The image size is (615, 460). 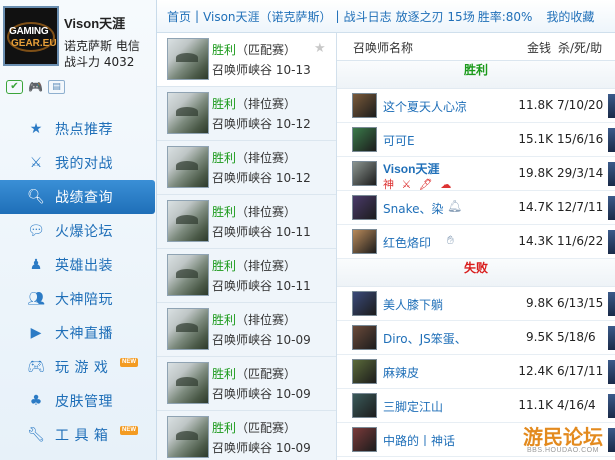 What do you see at coordinates (413, 406) in the screenshot?
I see `summoner-name: 三脚定江山` at bounding box center [413, 406].